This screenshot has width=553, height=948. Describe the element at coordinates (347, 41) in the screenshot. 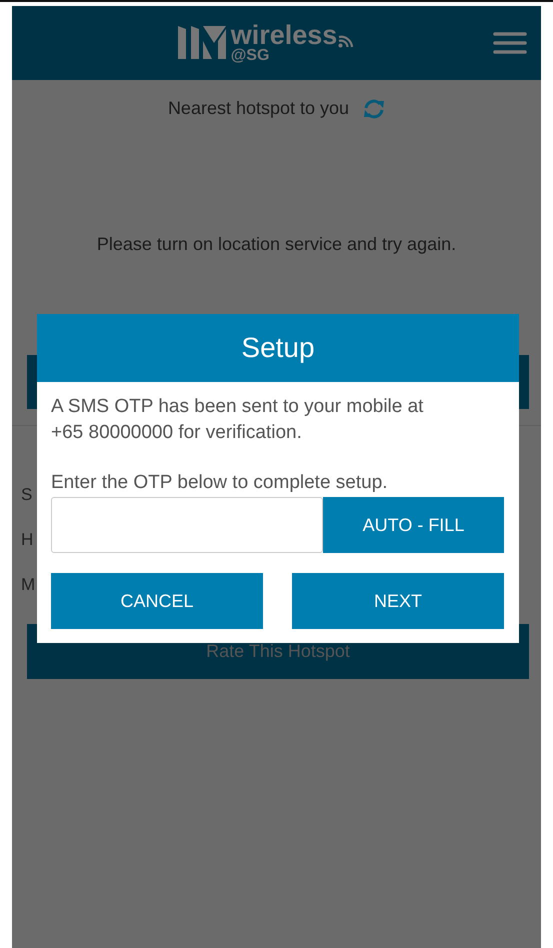

I see `wifi-signal-icon` at that location.